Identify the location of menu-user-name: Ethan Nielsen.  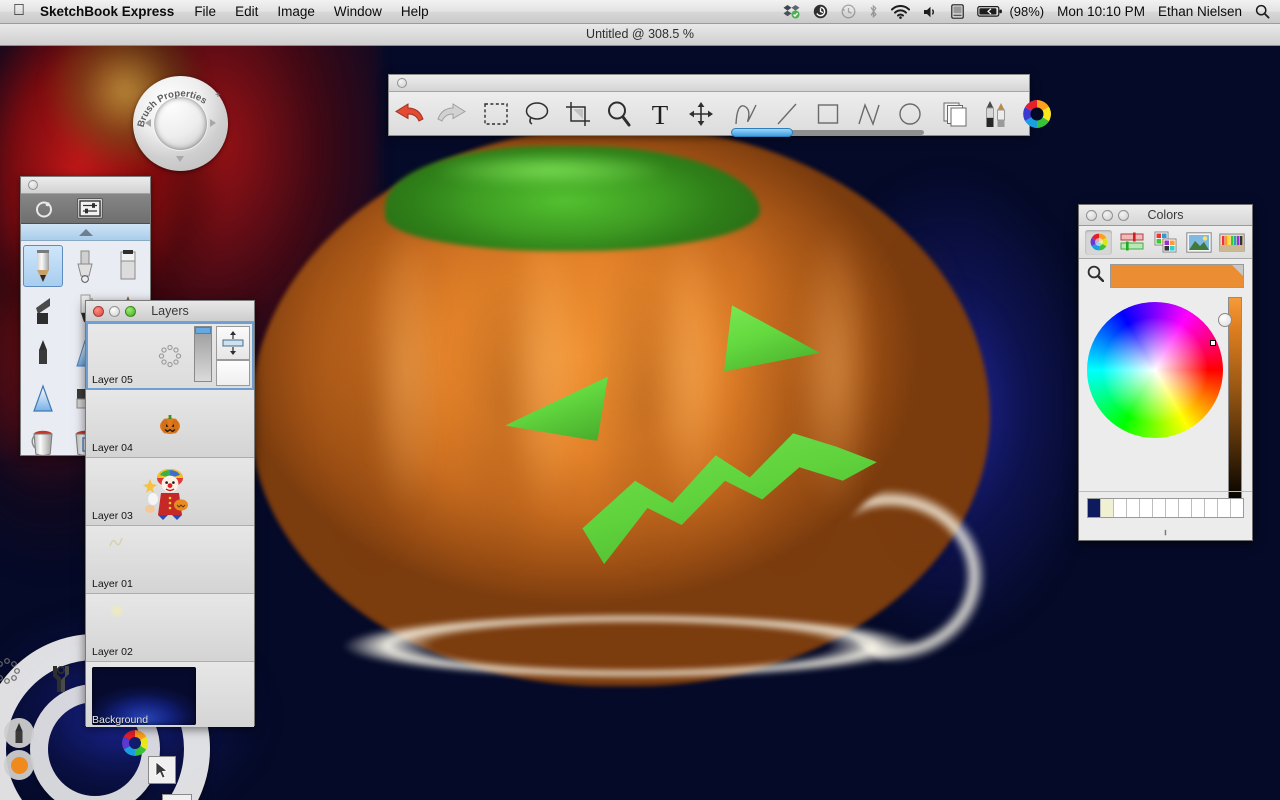
(1200, 11).